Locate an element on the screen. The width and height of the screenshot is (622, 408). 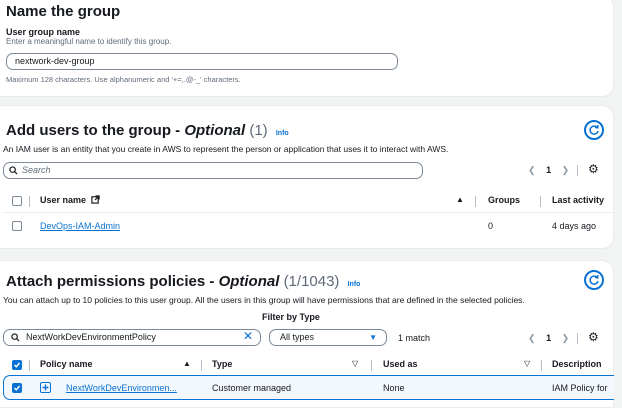
column-header-user-name: User name is located at coordinates (70, 200).